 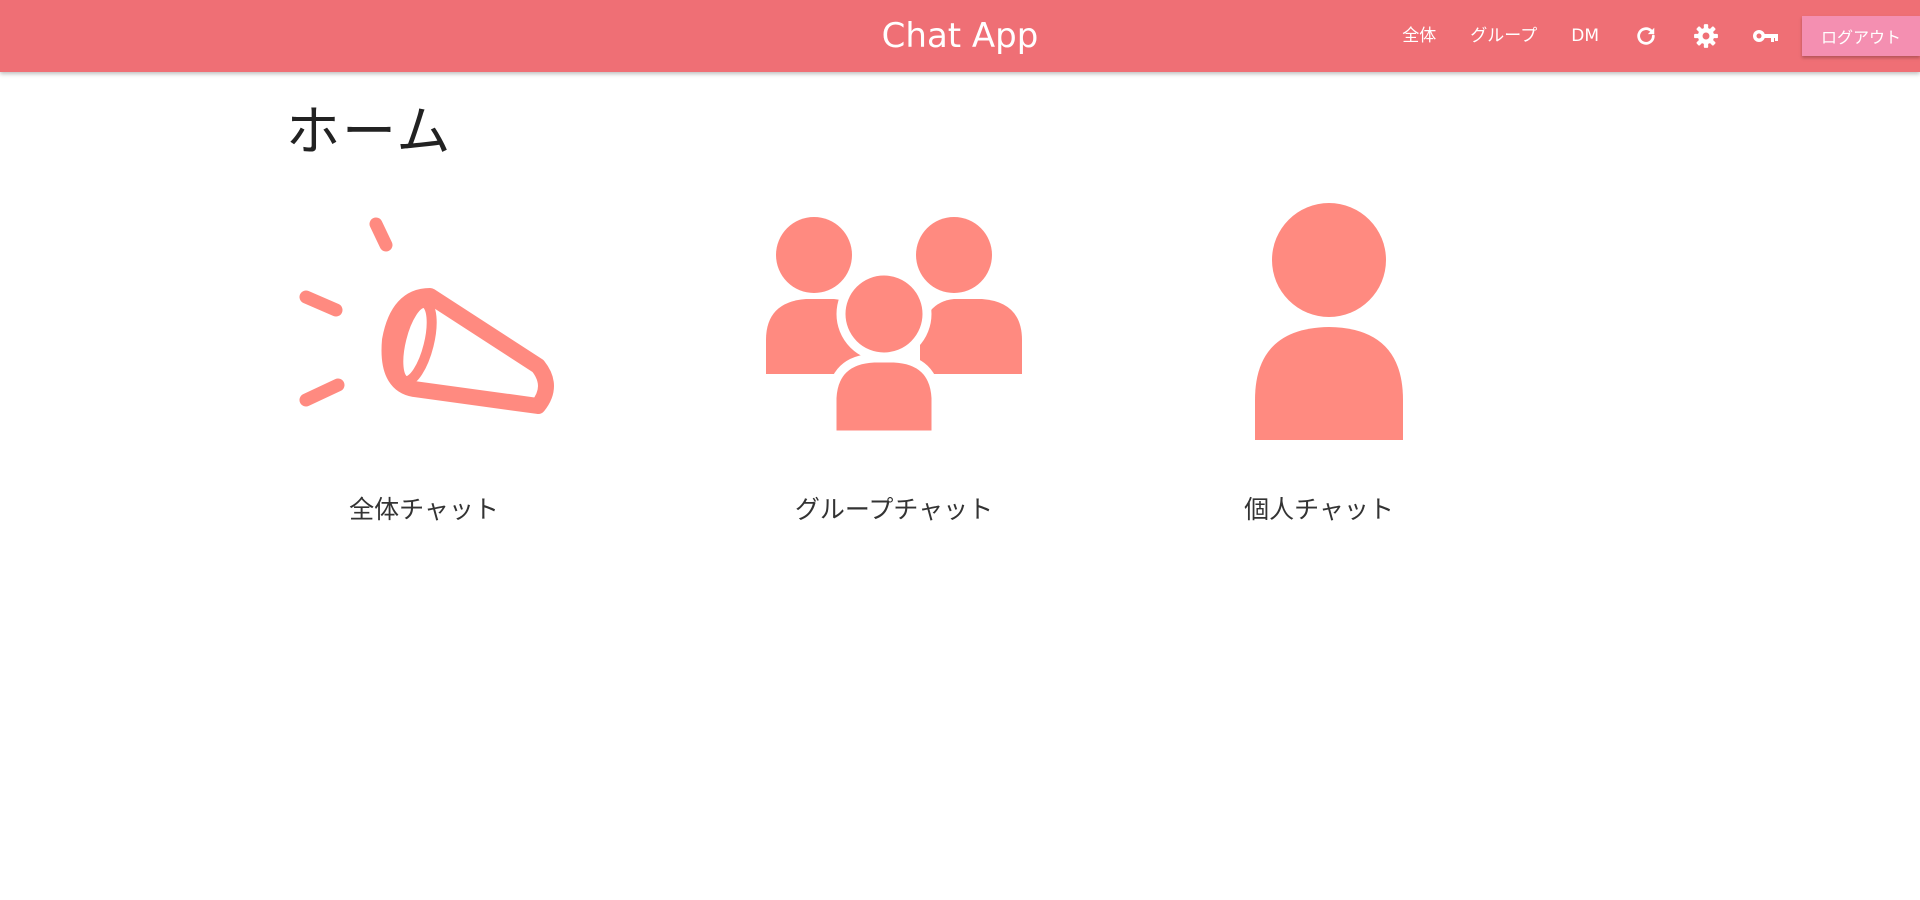 What do you see at coordinates (369, 131) in the screenshot?
I see `page-title: ホーム` at bounding box center [369, 131].